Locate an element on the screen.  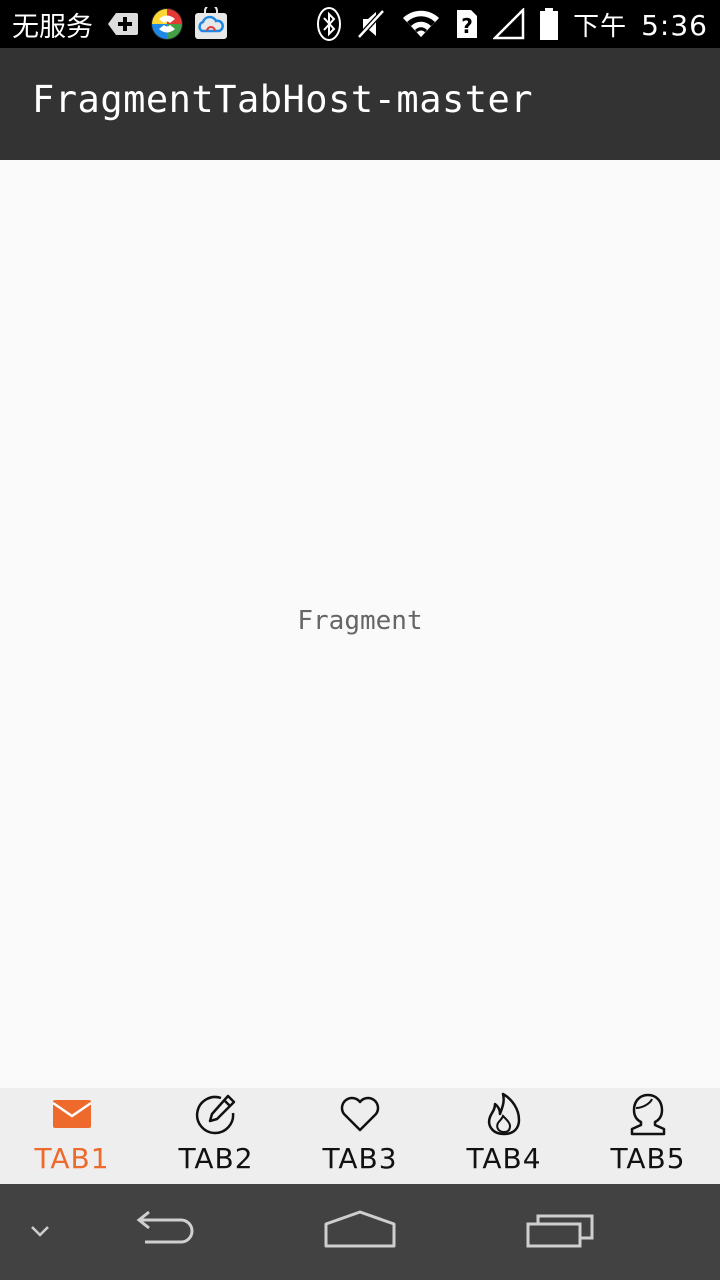
tab-bar: TAB1 TAB2 TAB3 TAB4 TAB5 is located at coordinates (360, 1136).